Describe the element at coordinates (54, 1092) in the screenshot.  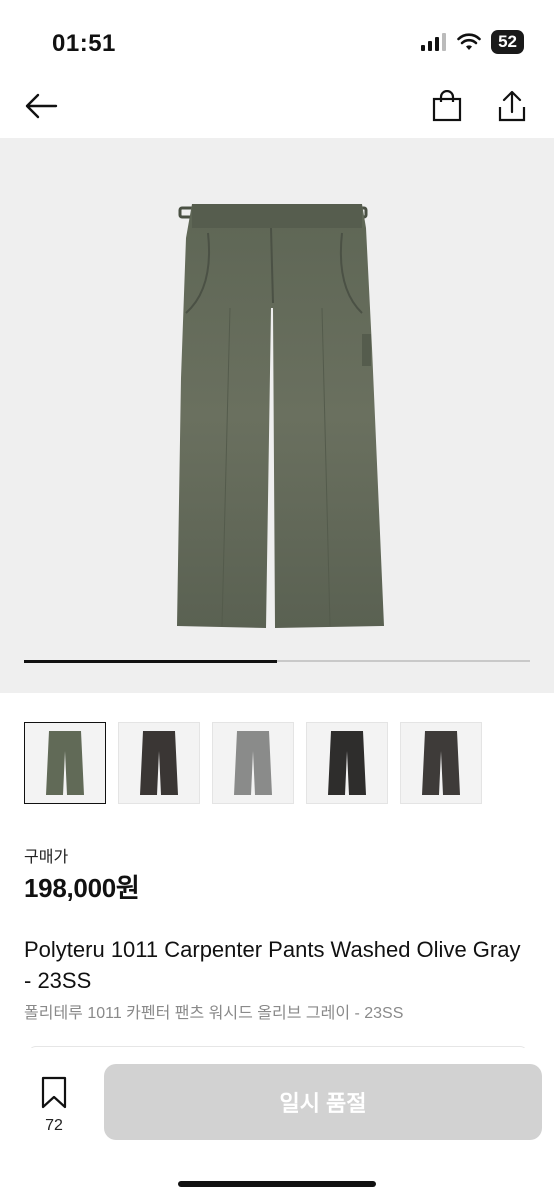
I see `bookmark-icon` at that location.